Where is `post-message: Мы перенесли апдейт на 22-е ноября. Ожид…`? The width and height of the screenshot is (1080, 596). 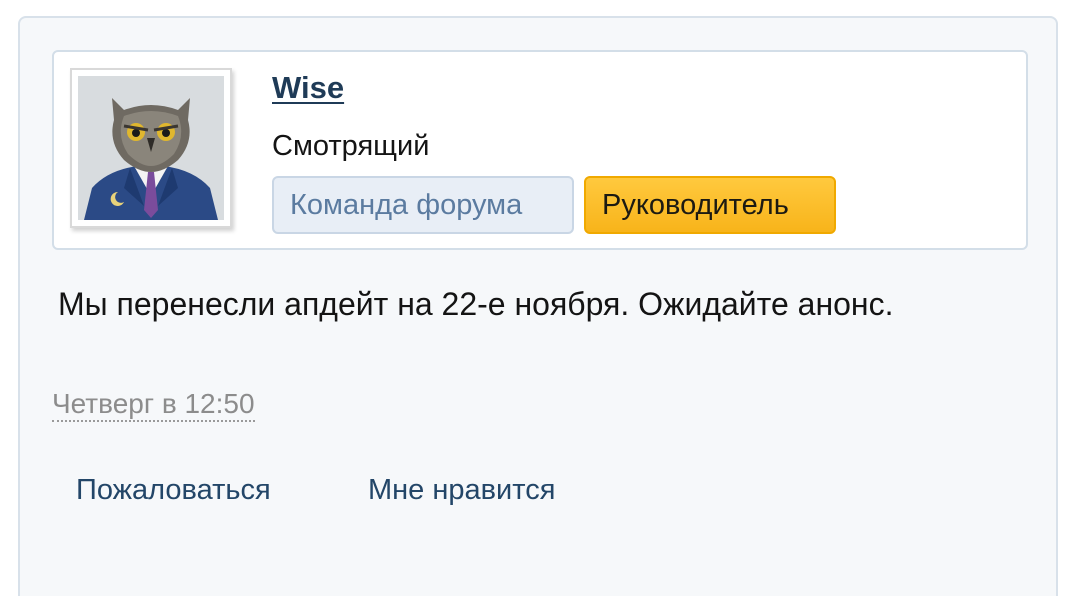 post-message: Мы перенесли апдейт на 22-е ноября. Ожид… is located at coordinates (476, 304).